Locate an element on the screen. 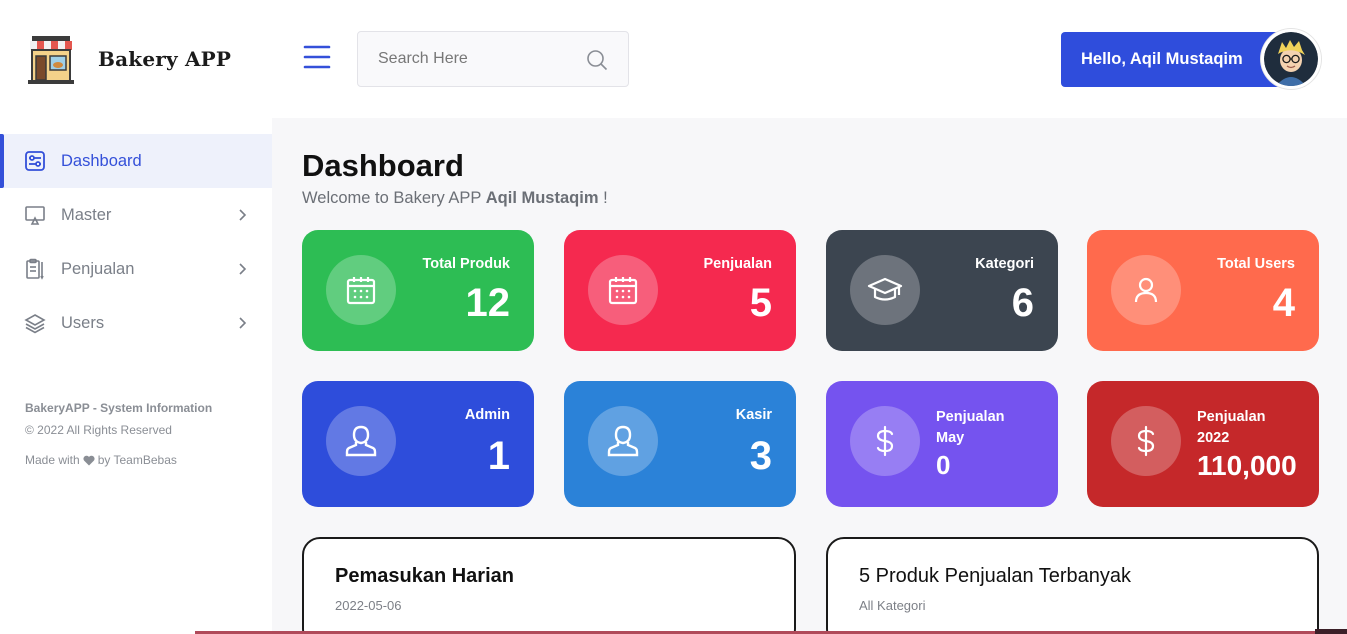 This screenshot has width=1347, height=634. stat-value: 12 is located at coordinates (488, 303).